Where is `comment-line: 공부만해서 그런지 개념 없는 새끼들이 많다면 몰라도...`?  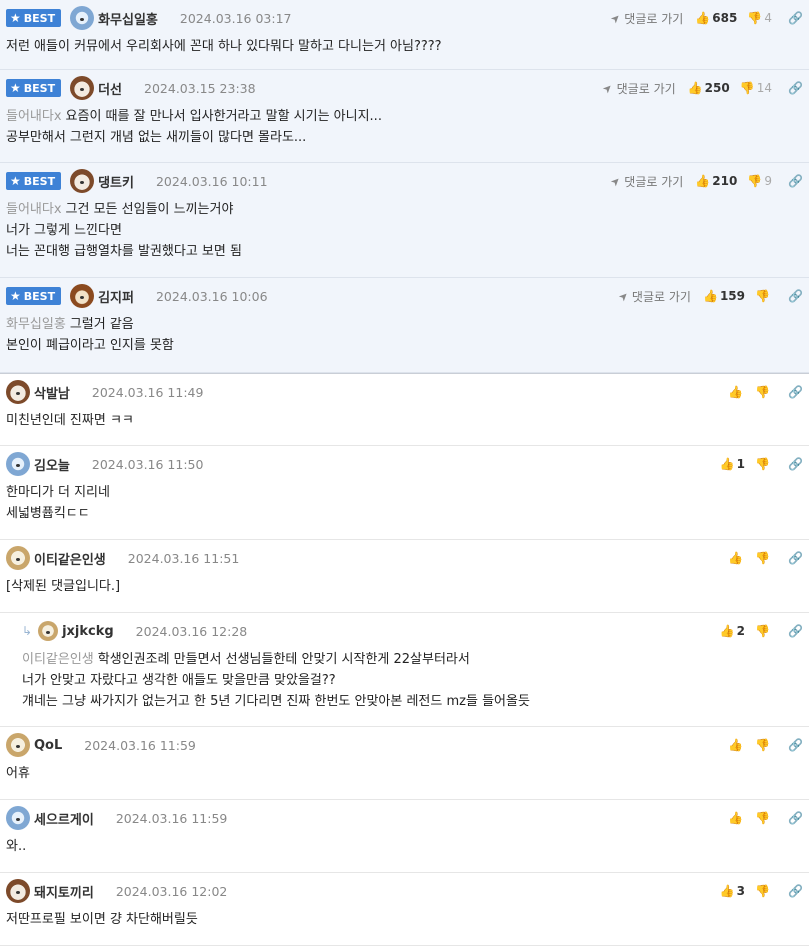
comment-line: 공부만해서 그런지 개념 없는 새끼들이 많다면 몰라도... is located at coordinates (403, 137).